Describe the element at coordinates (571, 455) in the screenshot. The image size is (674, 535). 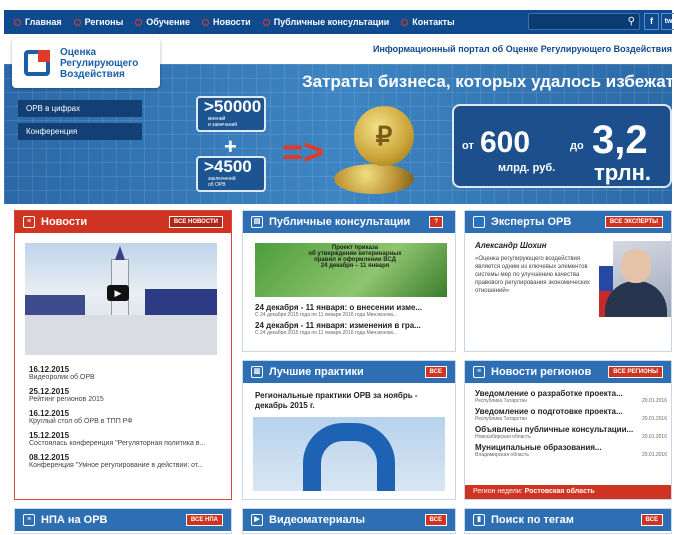
I see `item-meta: Владимирская область 20.01.2016` at that location.